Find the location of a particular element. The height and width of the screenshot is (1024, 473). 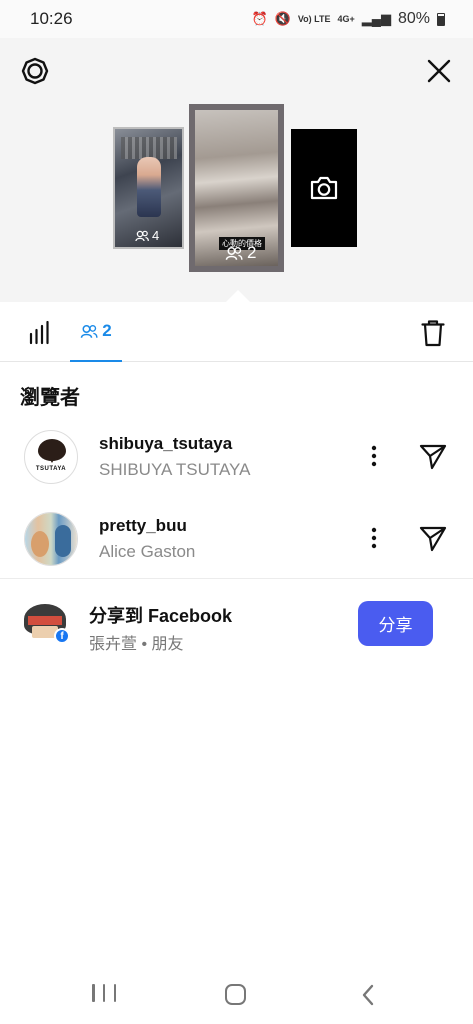

mute-icon: 🔇 is located at coordinates (282, 18).